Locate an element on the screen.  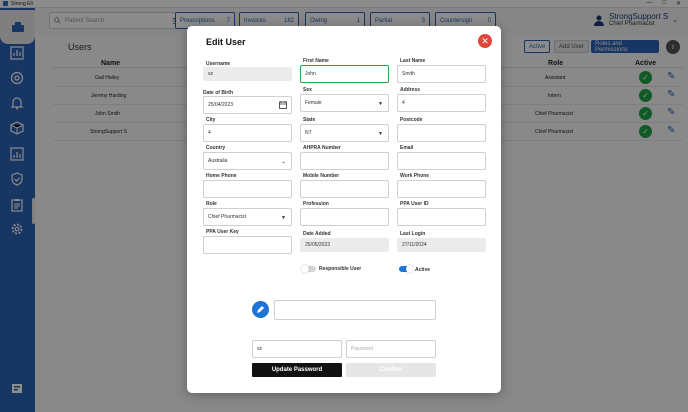
password-field: Password is located at coordinates (391, 349).